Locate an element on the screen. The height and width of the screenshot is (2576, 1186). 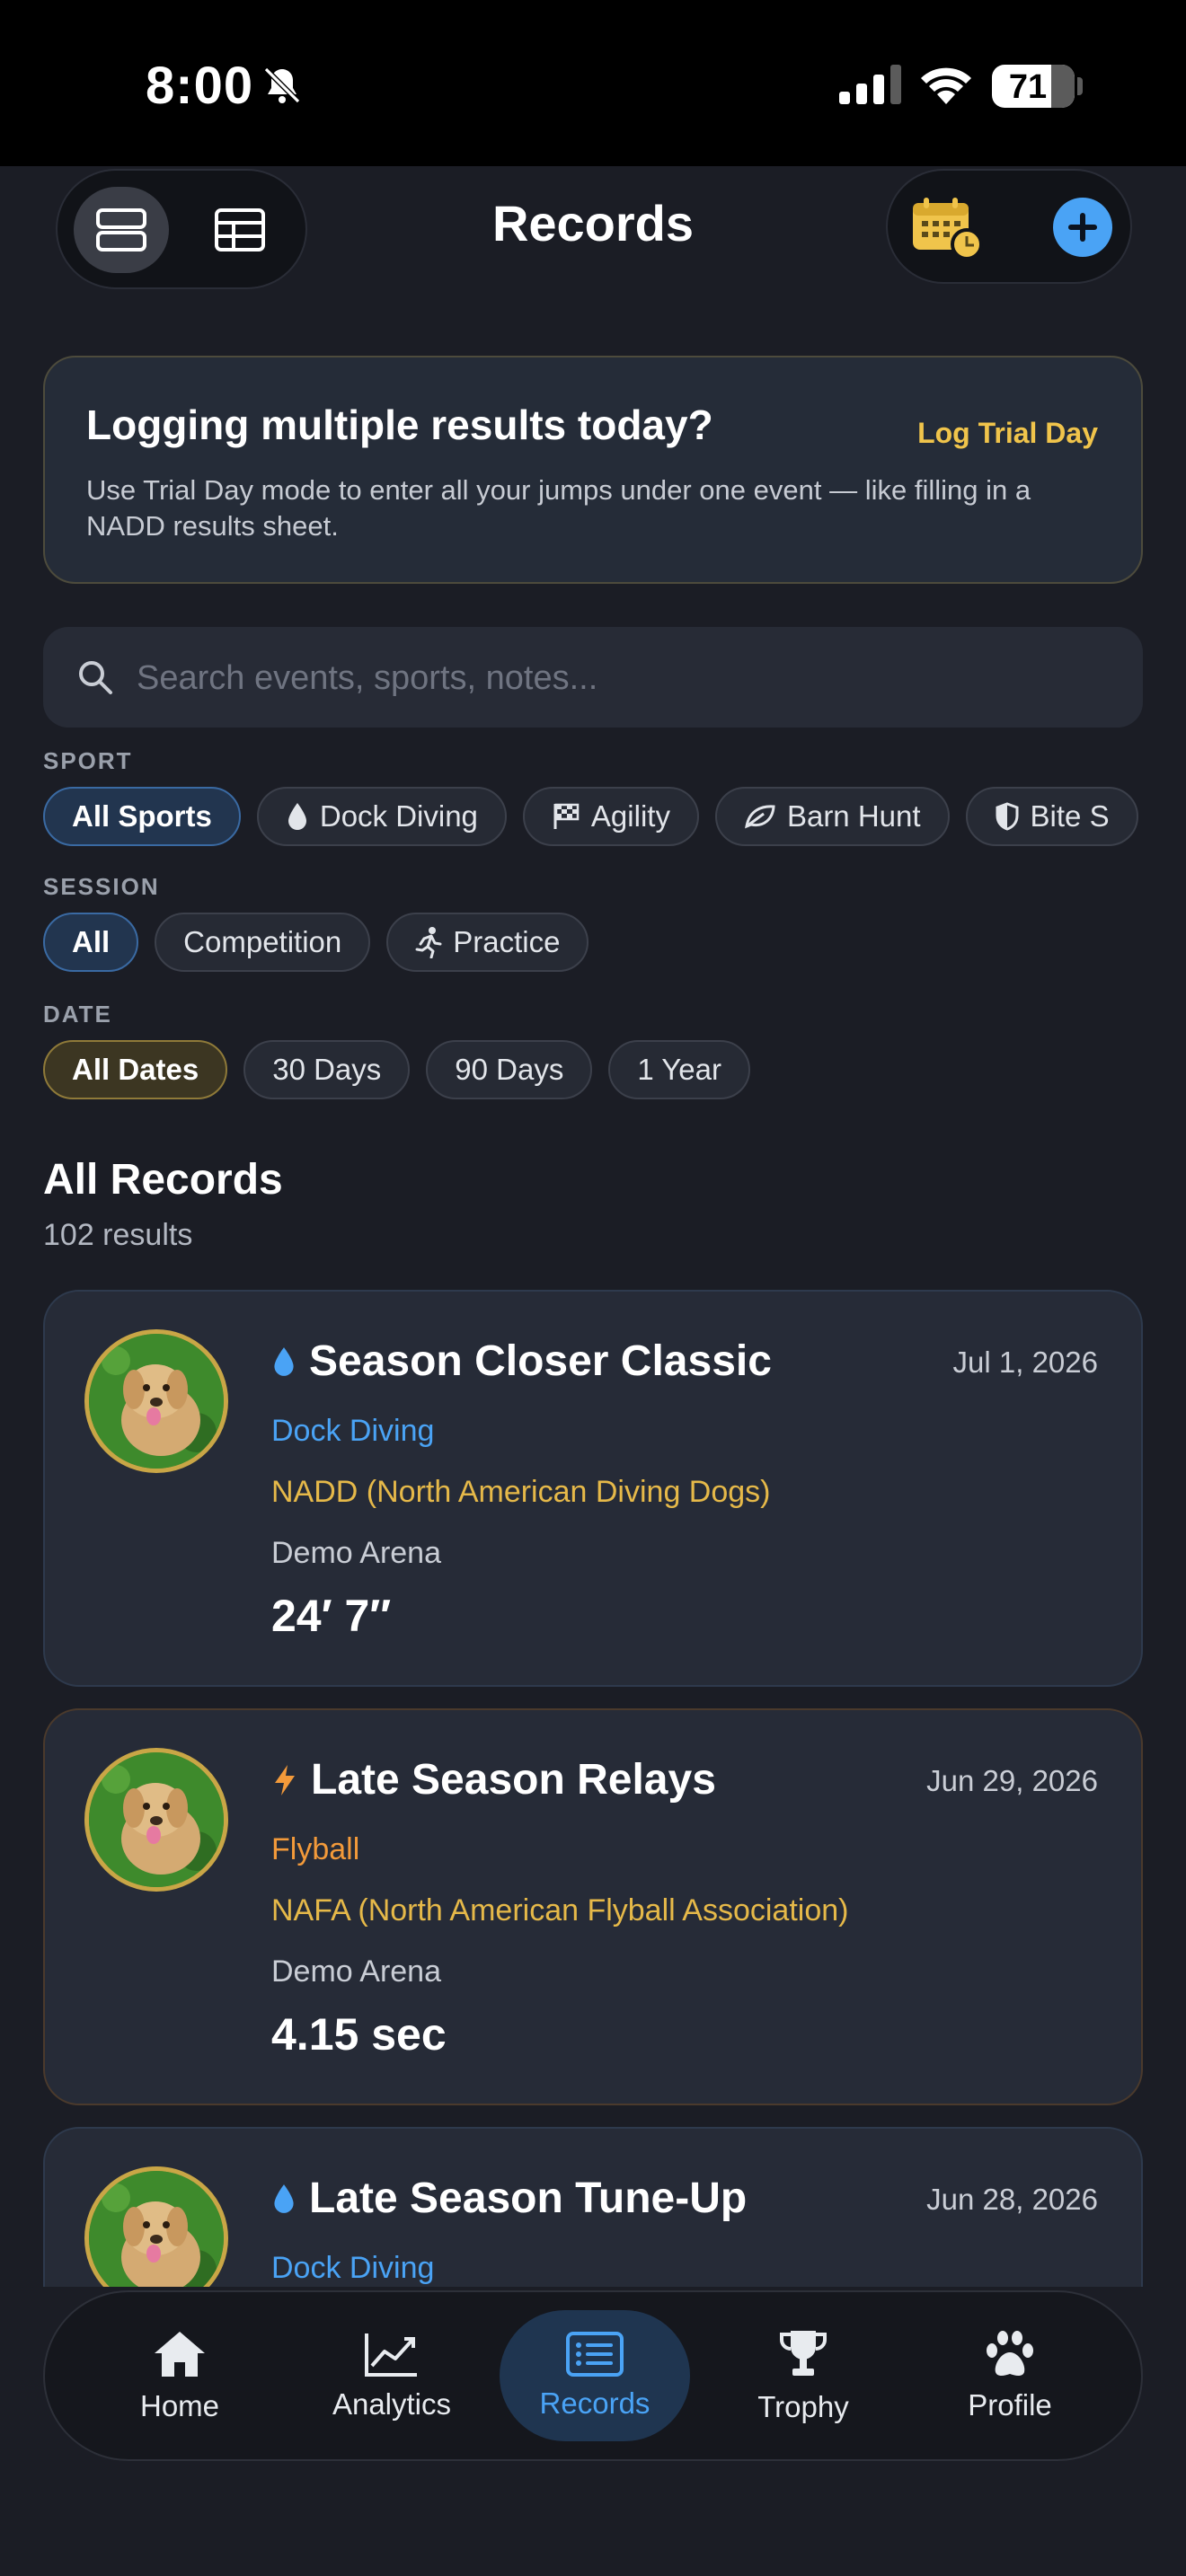
tab-label: Home is located at coordinates (179, 2405).